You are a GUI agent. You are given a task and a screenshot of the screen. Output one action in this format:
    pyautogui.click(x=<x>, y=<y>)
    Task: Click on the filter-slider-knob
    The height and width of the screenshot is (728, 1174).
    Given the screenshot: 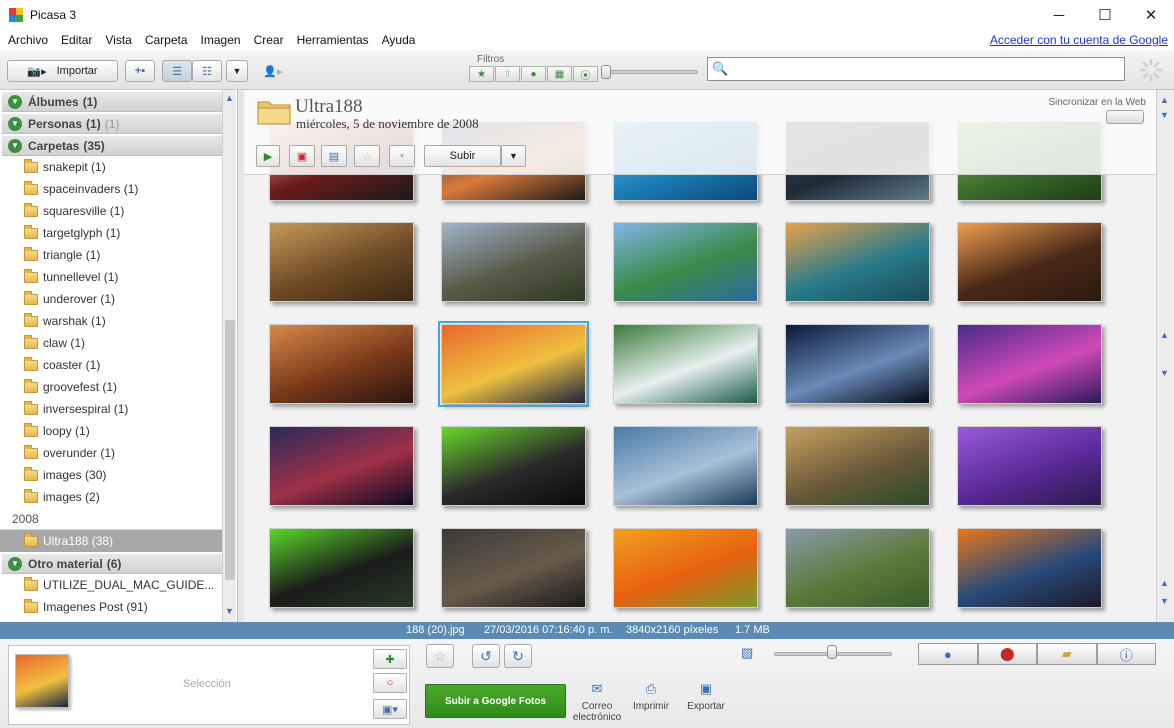 What is the action you would take?
    pyautogui.click(x=606, y=72)
    